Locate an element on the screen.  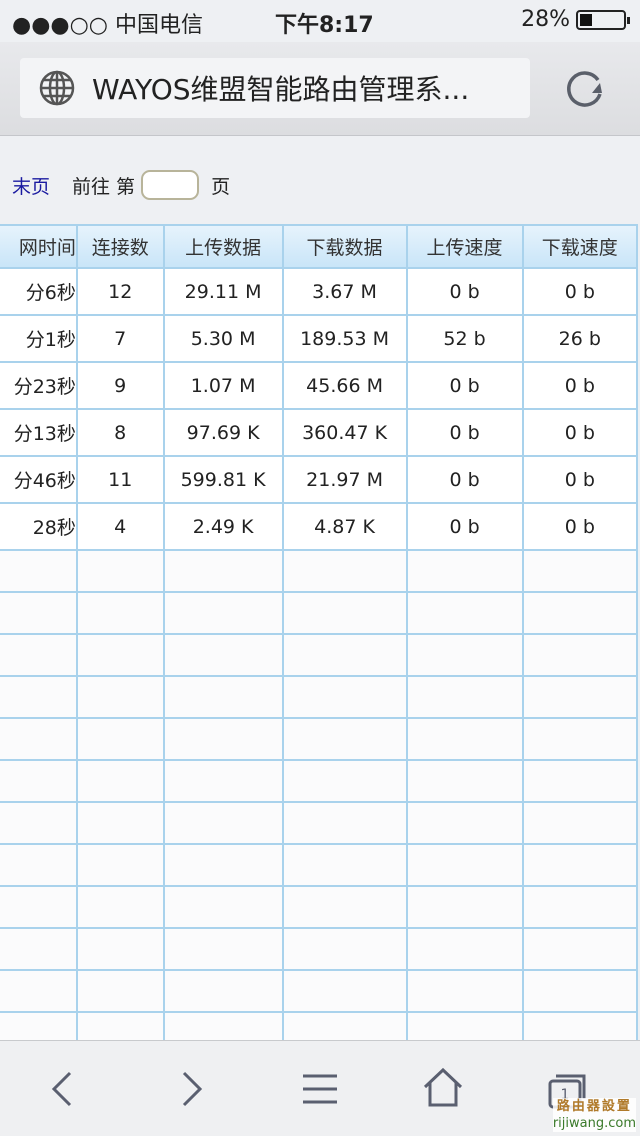
forward-icon is located at coordinates (191, 1091).